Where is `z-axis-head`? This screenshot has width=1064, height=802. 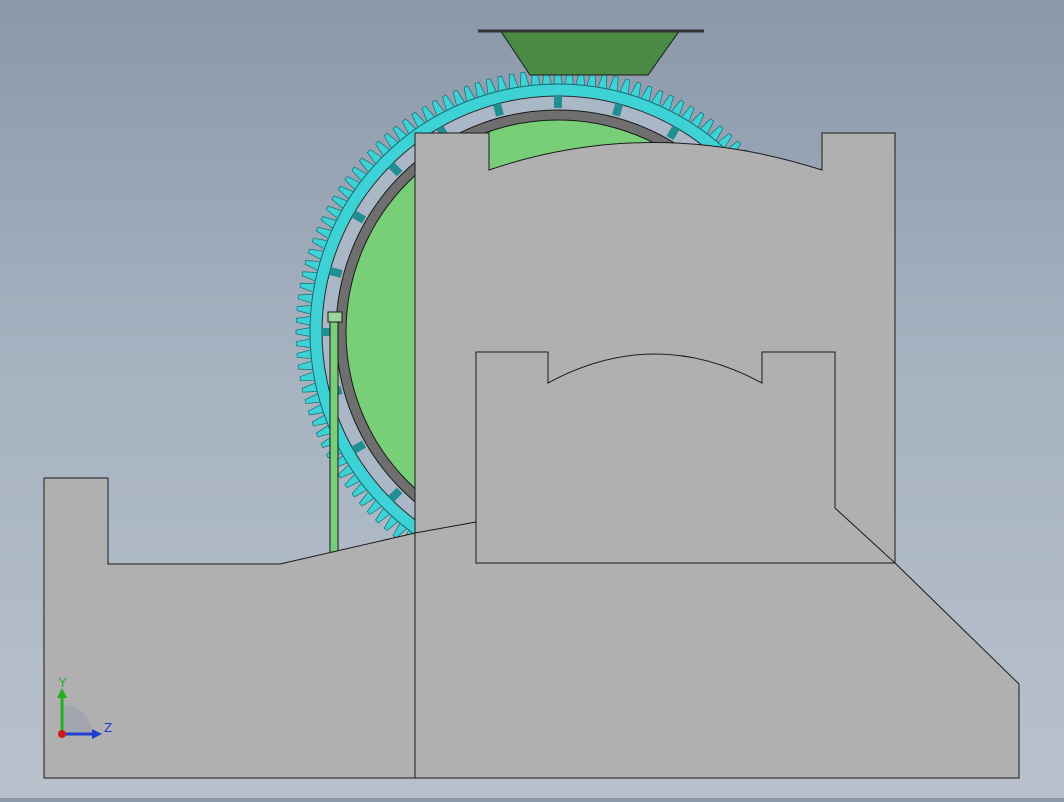
z-axis-head is located at coordinates (97, 734).